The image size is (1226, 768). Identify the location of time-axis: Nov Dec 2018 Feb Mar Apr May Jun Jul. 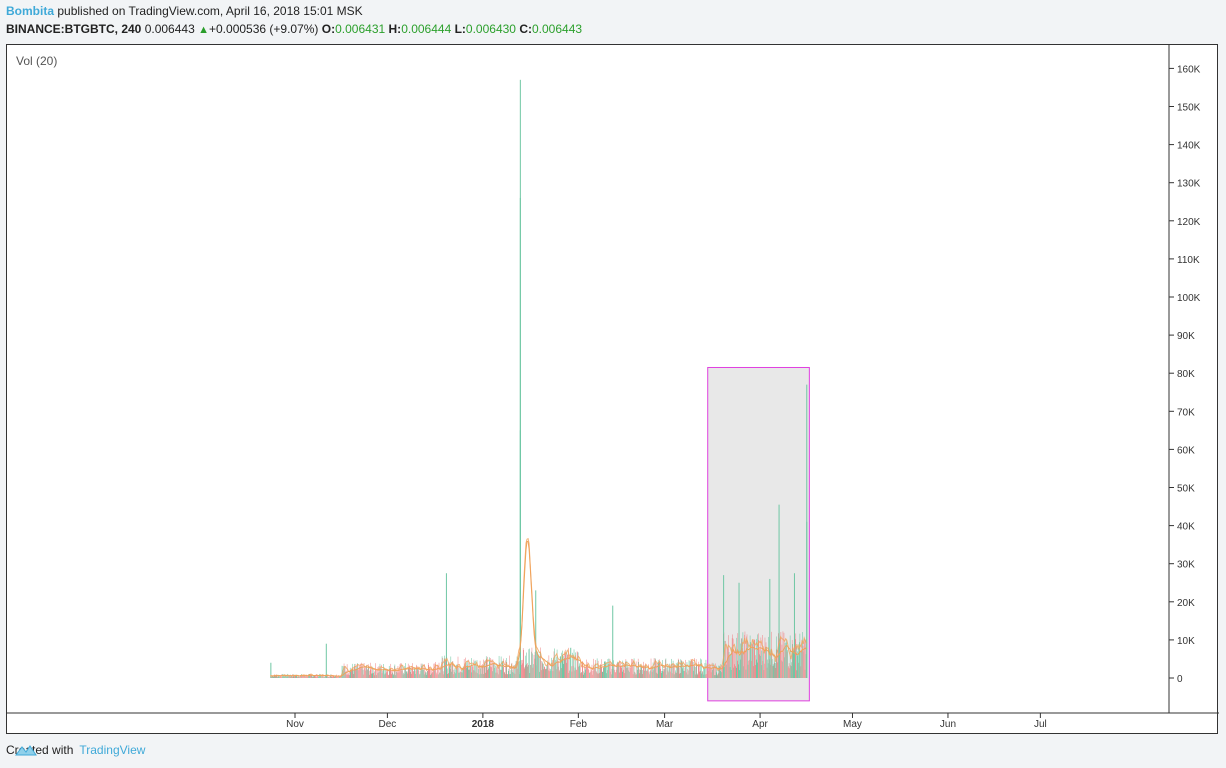
(666, 721).